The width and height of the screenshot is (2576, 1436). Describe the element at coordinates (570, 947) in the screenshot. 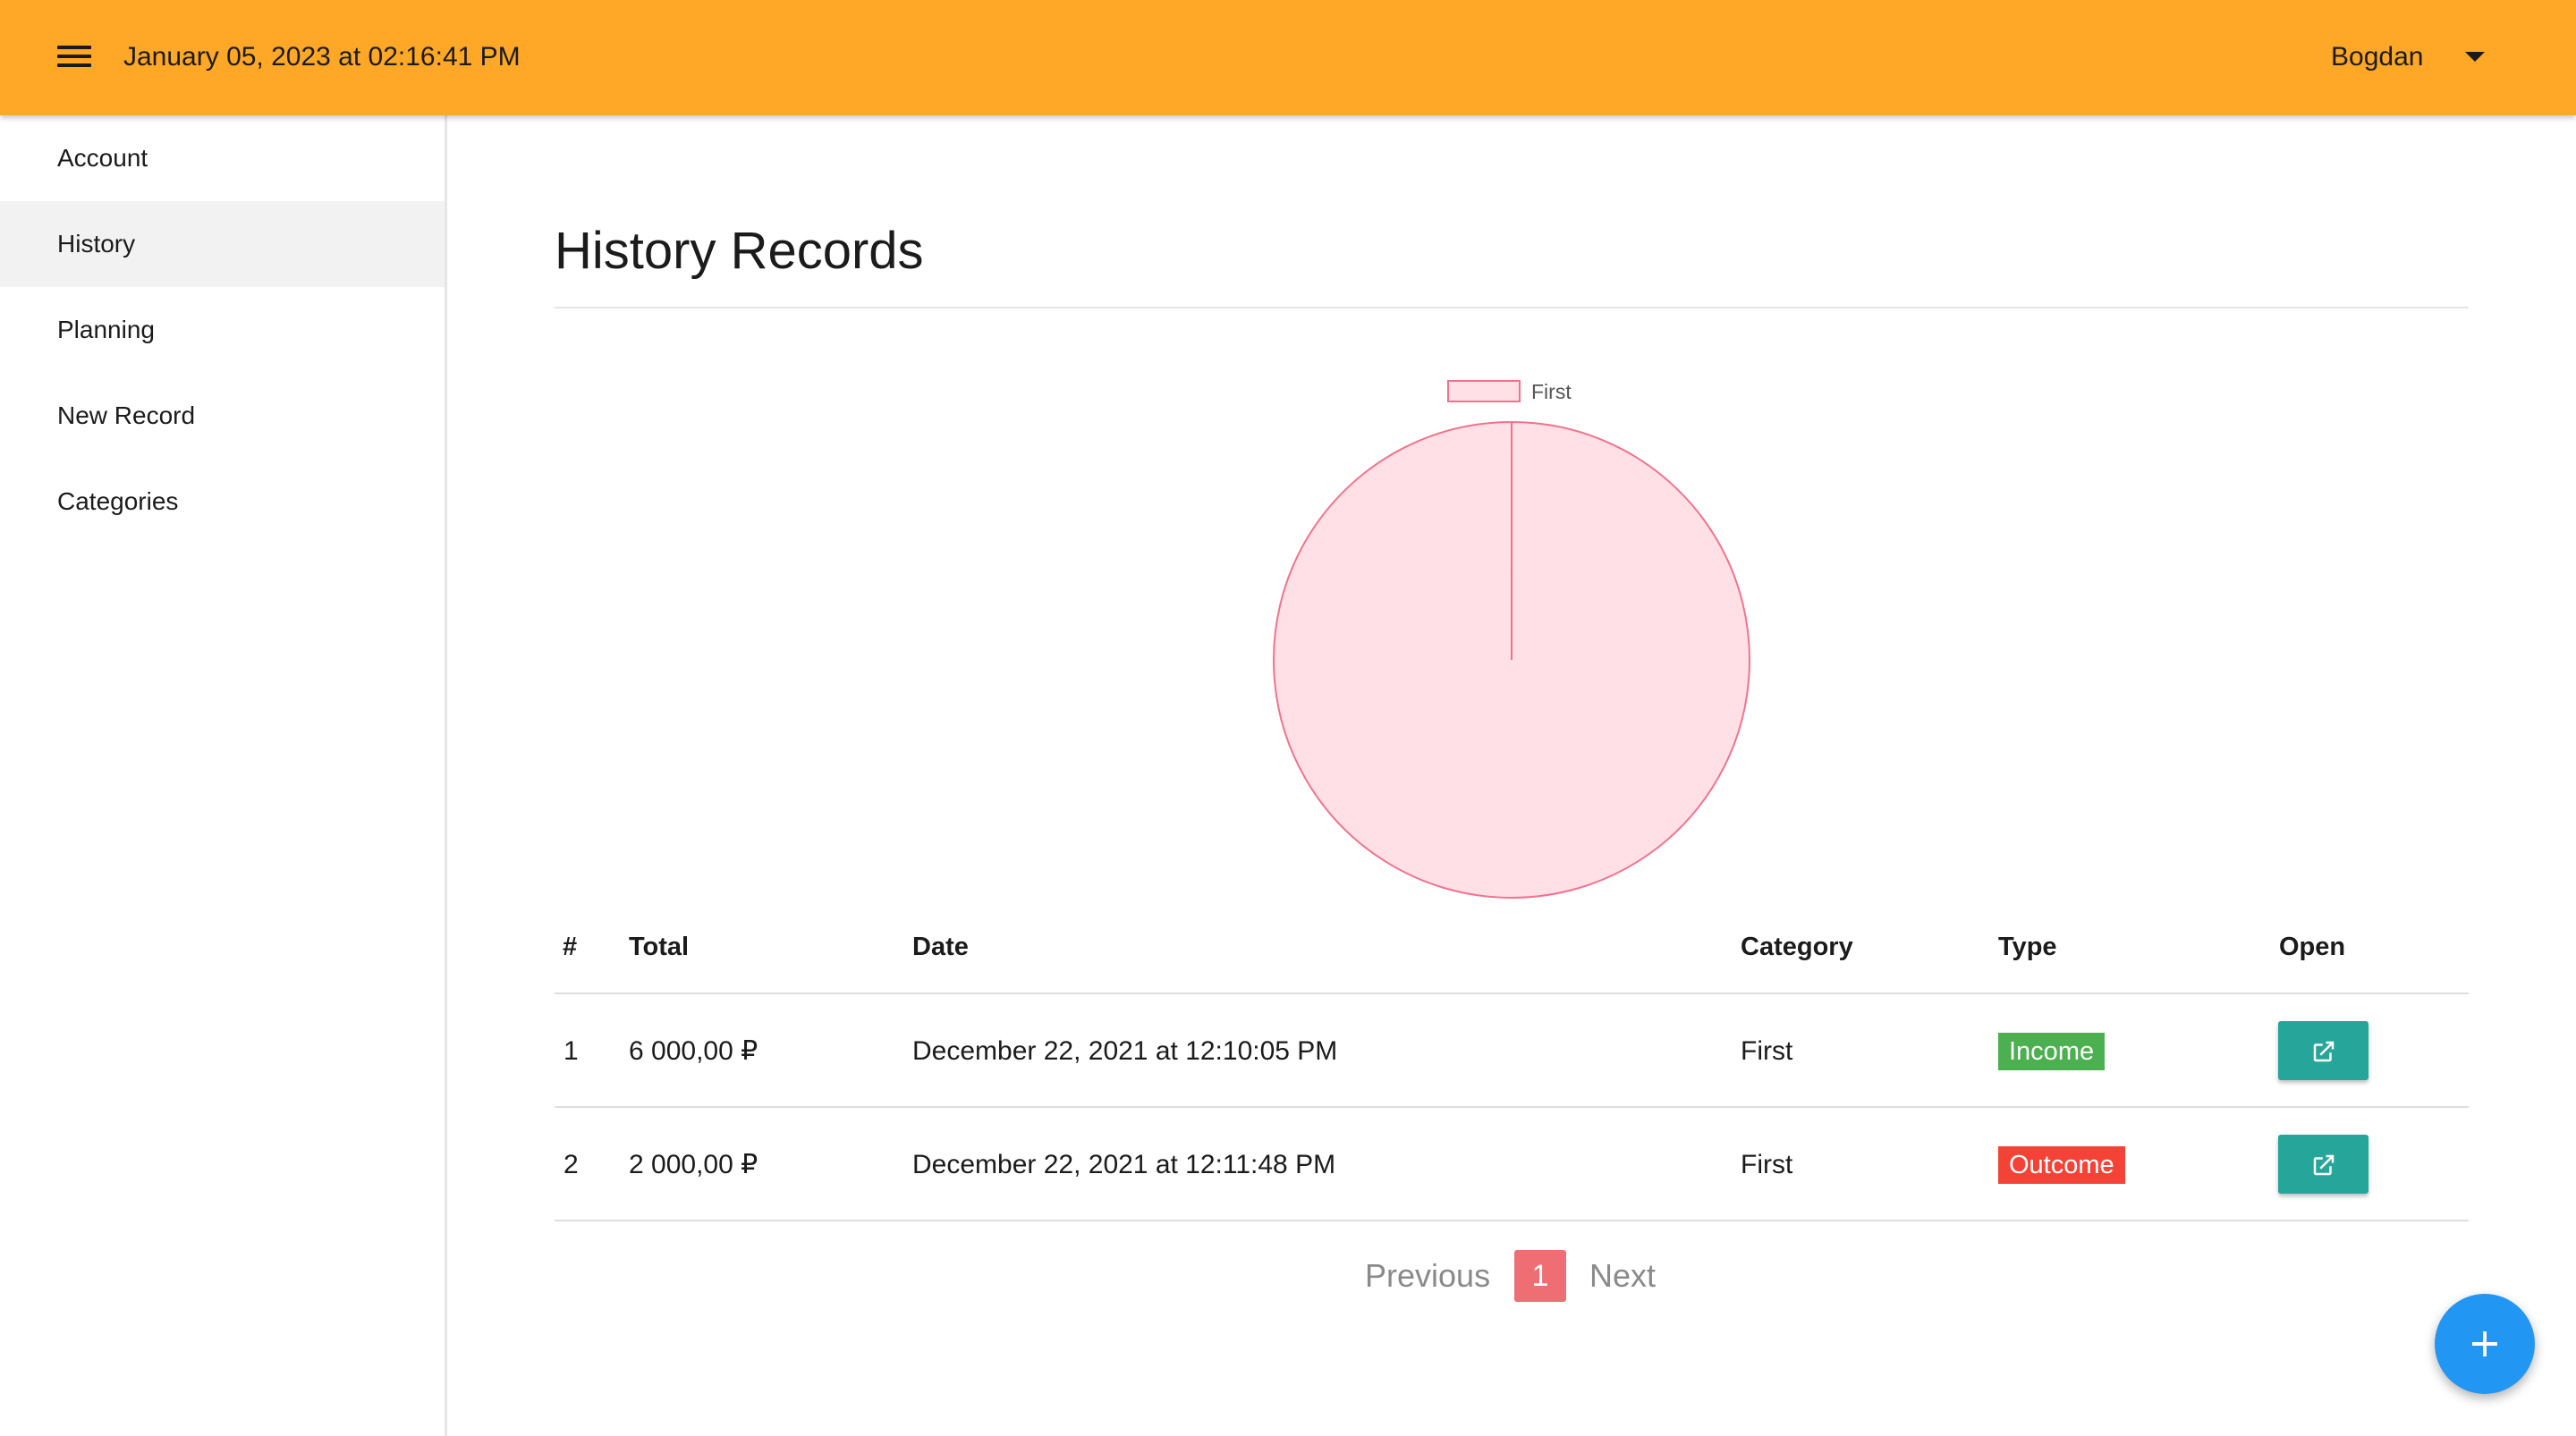

I see `column-header-number: #` at that location.